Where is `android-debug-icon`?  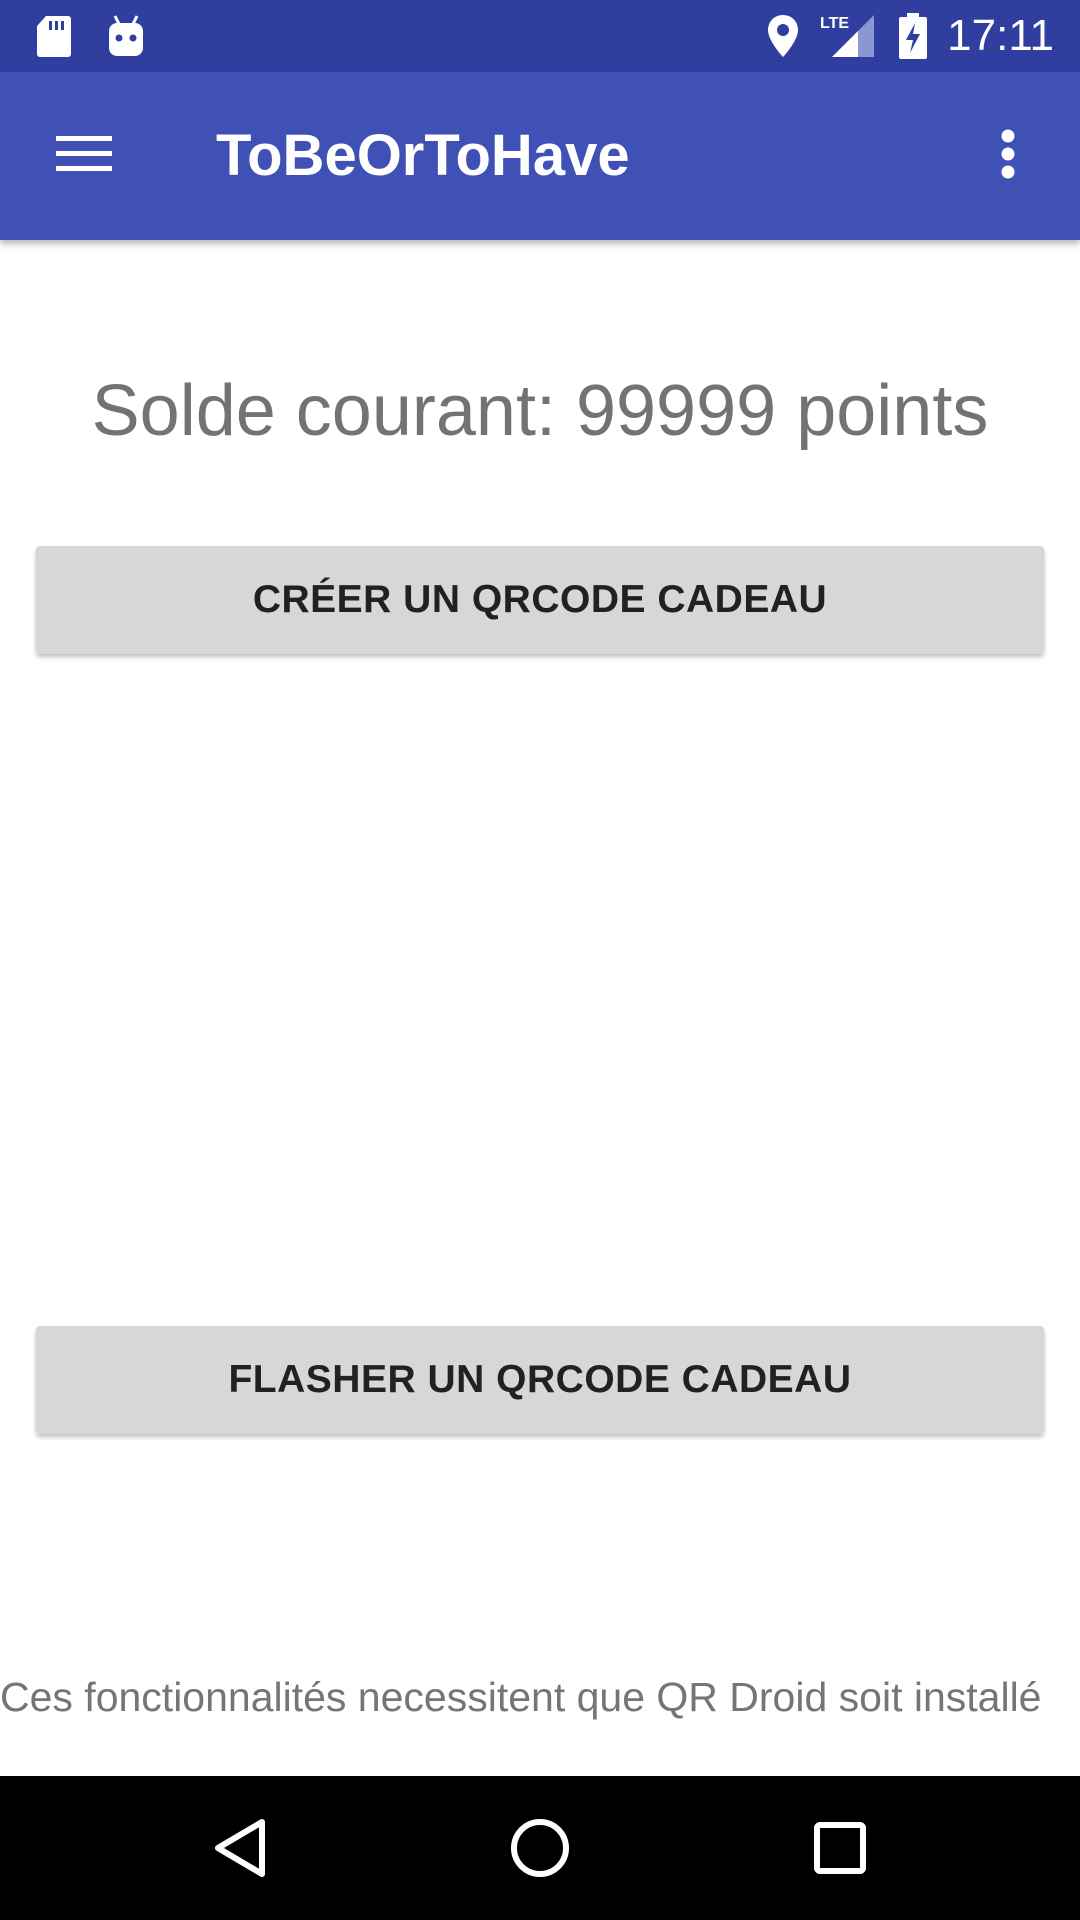
android-debug-icon is located at coordinates (126, 36).